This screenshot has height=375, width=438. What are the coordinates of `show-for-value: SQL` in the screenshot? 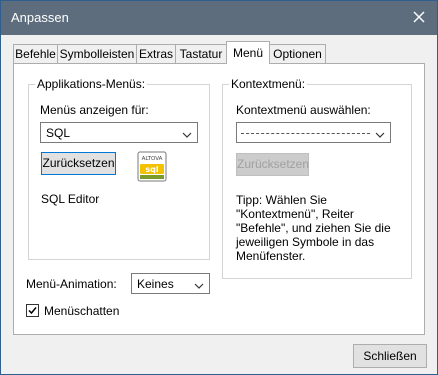 It's located at (58, 133).